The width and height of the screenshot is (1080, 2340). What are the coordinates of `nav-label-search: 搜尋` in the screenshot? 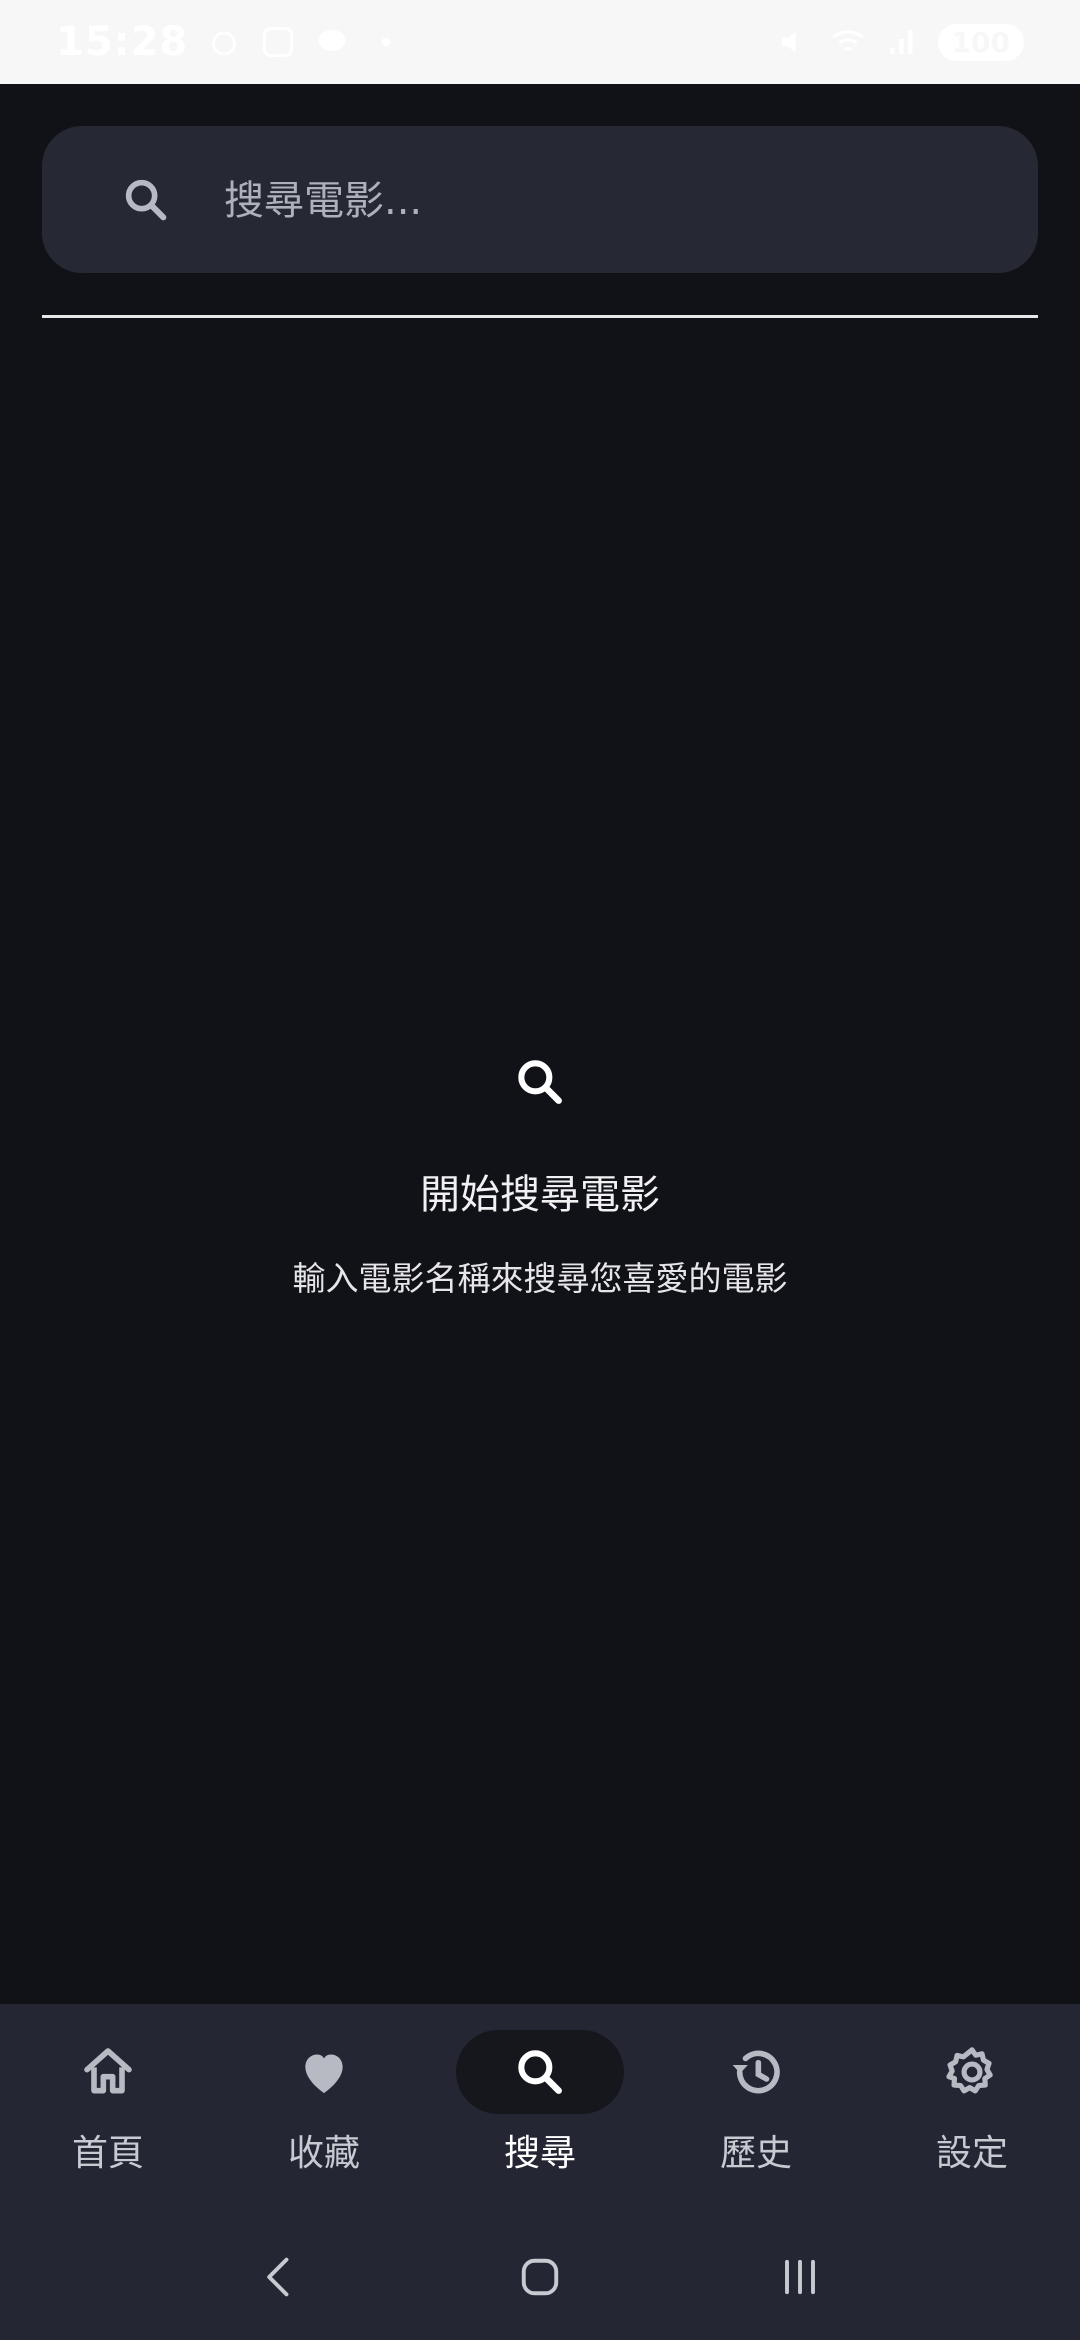 It's located at (539, 2153).